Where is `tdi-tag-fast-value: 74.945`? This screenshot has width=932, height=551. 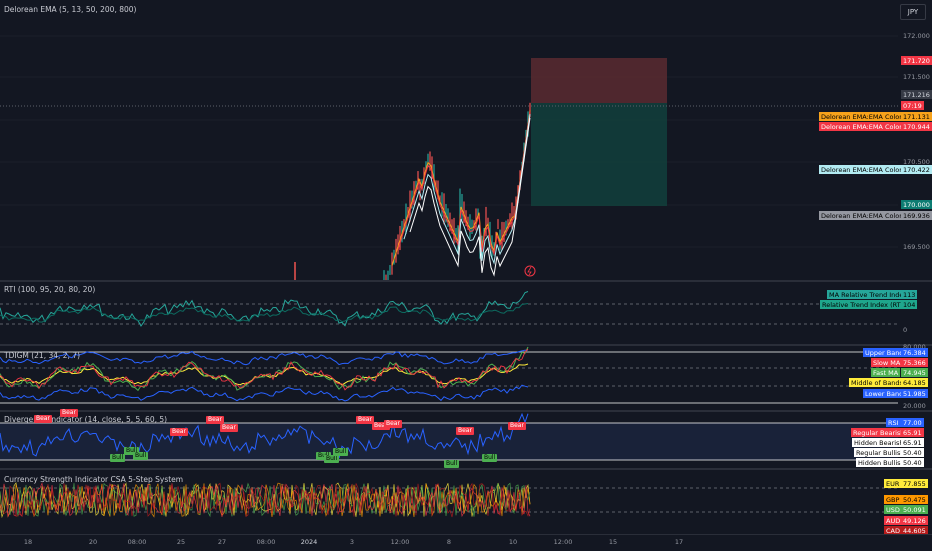
tdi-tag-fast-value: 74.945 is located at coordinates (914, 372).